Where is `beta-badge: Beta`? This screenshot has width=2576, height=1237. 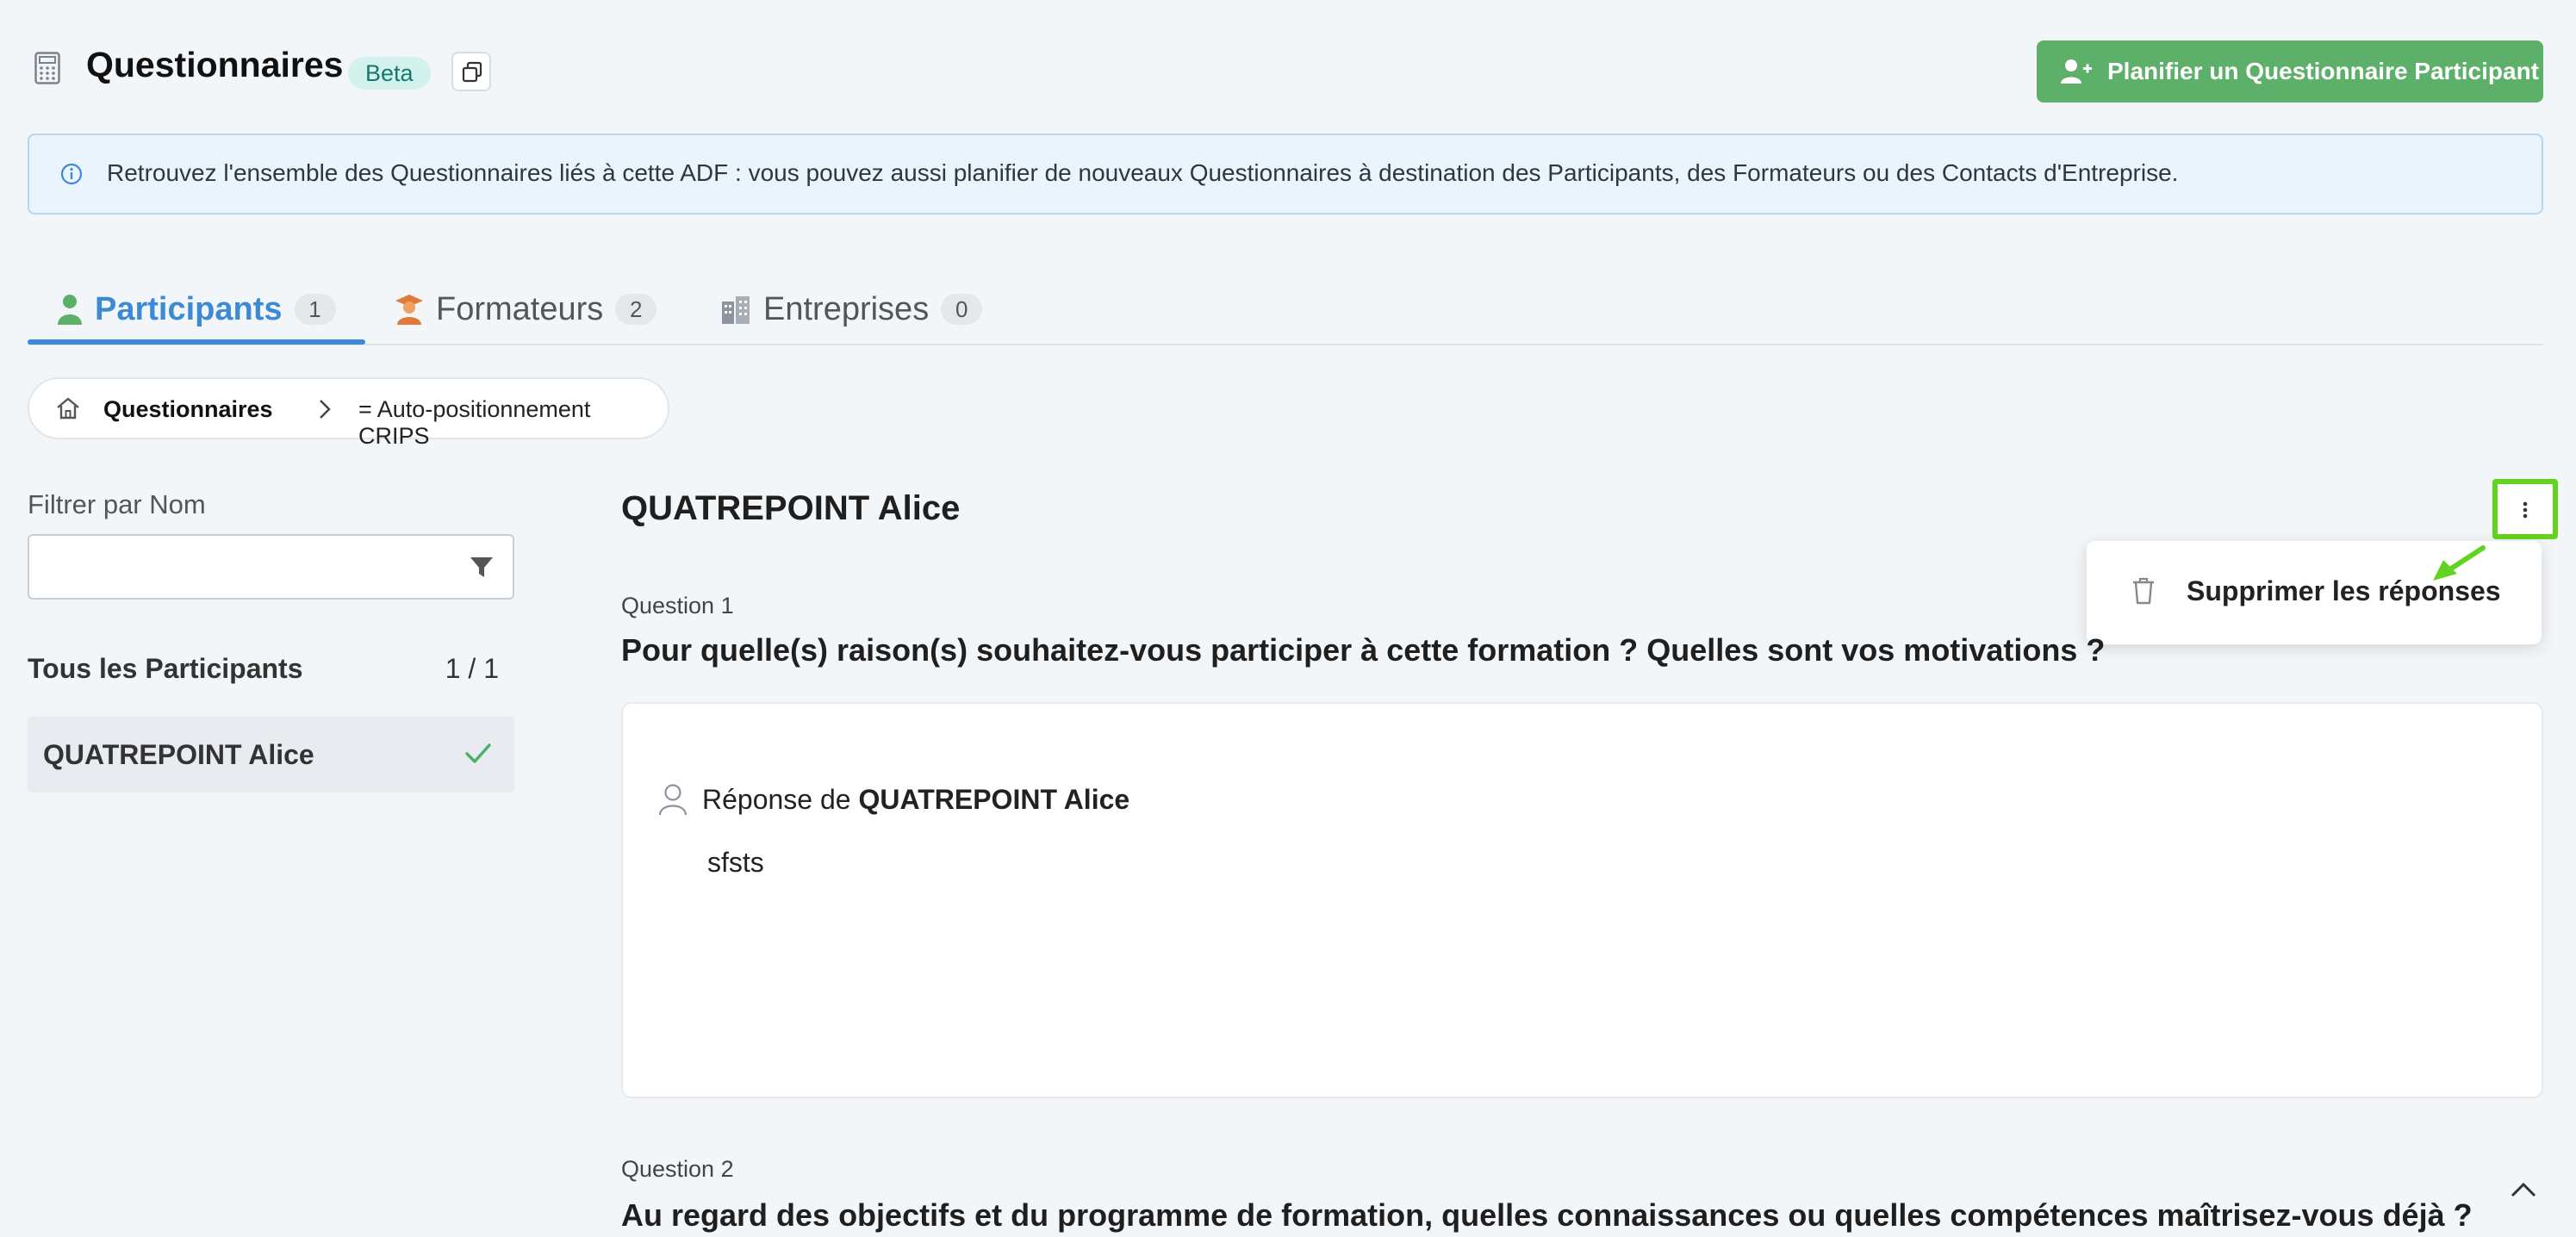 beta-badge: Beta is located at coordinates (390, 73).